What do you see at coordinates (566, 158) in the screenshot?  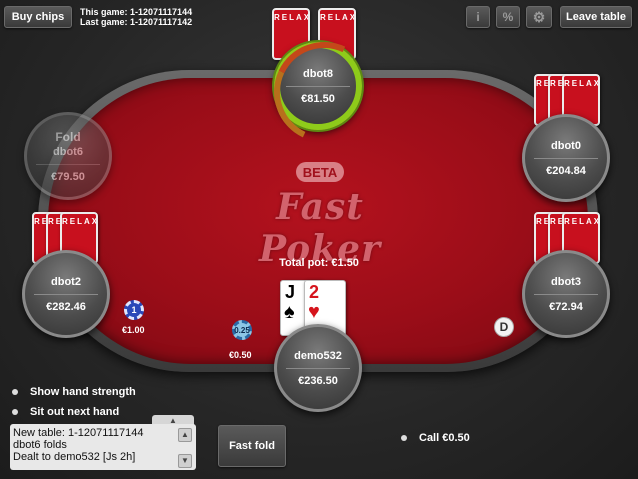 I see `seat-dbot0: dbot0 €204.84` at bounding box center [566, 158].